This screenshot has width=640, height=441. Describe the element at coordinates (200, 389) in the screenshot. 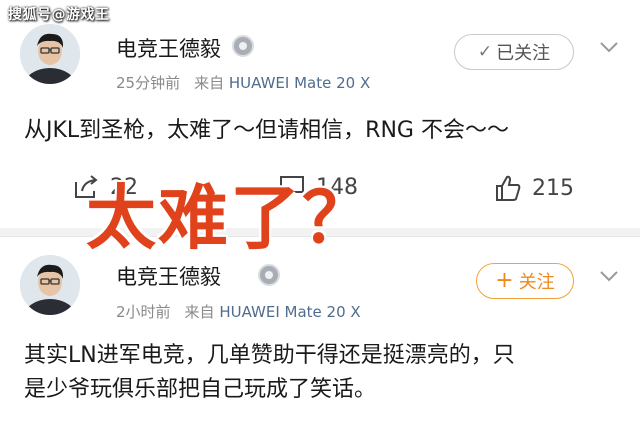

I see `post-content-line-2: 是少爷玩俱乐部把自己玩成了笑话。` at that location.